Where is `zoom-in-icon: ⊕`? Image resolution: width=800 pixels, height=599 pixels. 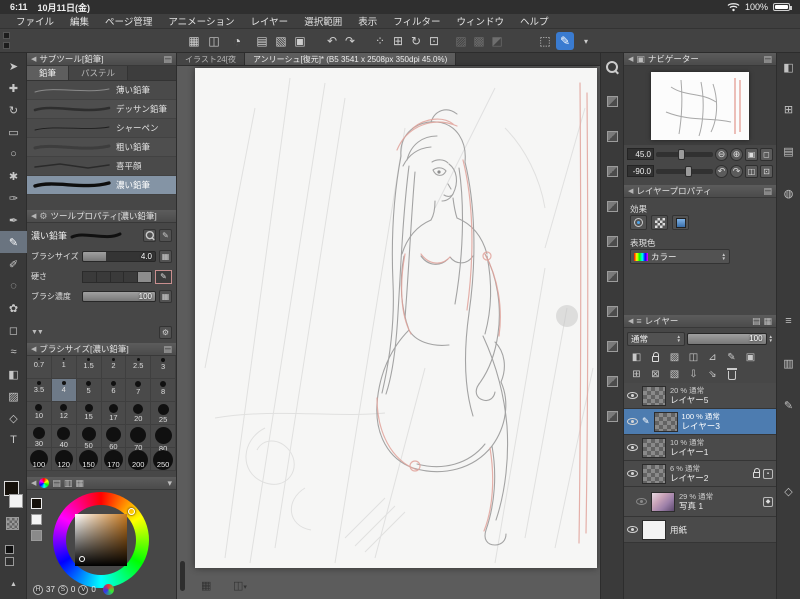 zoom-in-icon: ⊕ is located at coordinates (736, 154).